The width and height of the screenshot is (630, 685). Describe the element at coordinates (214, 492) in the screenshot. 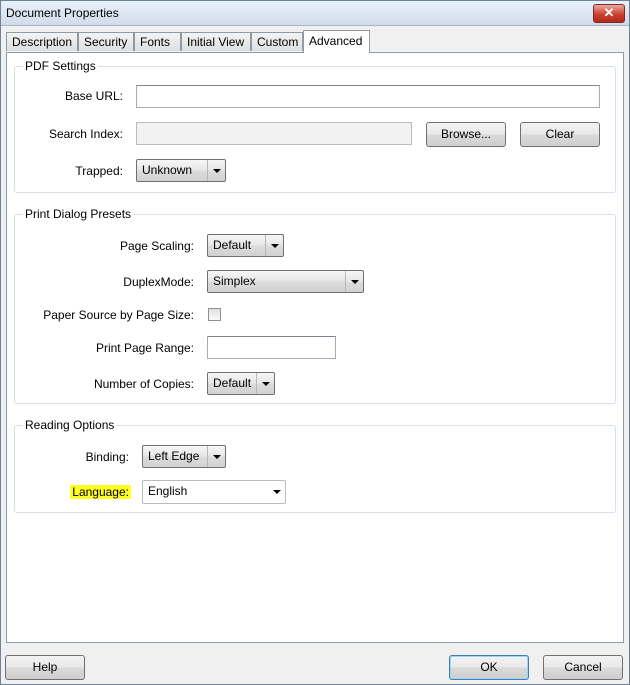

I see `language-select: English` at that location.